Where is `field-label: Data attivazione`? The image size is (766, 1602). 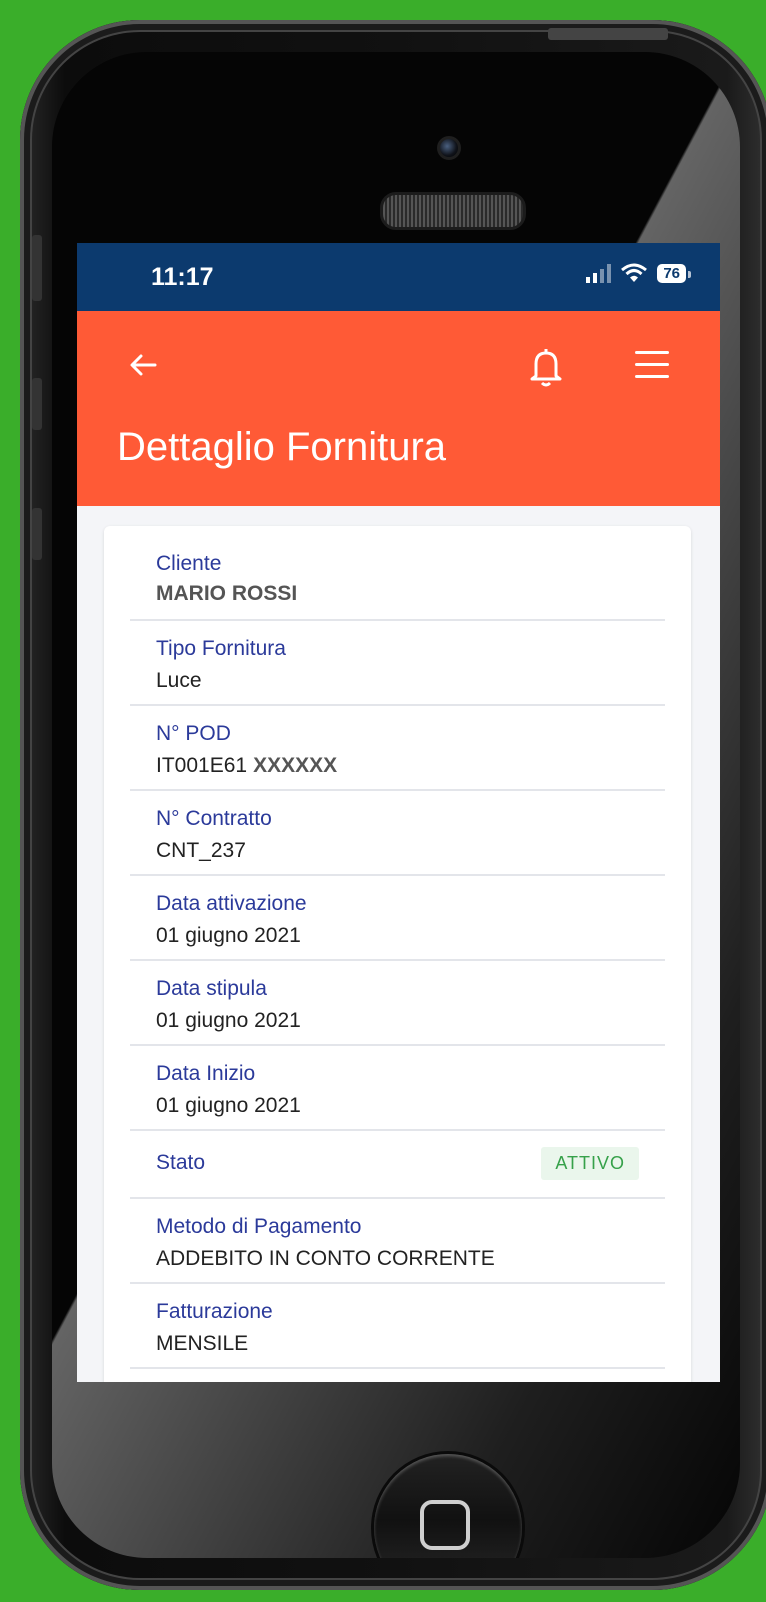
field-label: Data attivazione is located at coordinates (231, 903).